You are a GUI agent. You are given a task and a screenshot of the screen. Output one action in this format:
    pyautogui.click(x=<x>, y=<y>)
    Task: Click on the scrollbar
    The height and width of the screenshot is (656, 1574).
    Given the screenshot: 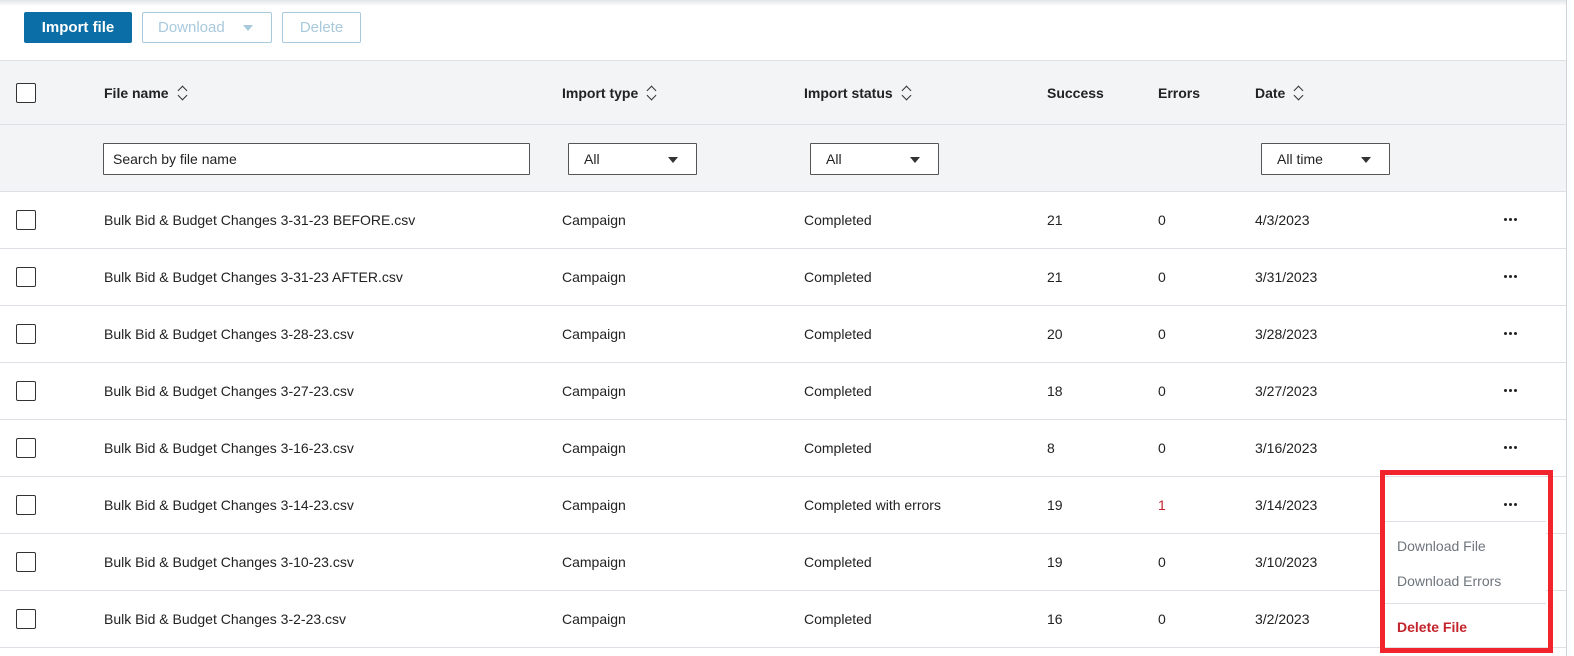 What is the action you would take?
    pyautogui.click(x=1570, y=328)
    